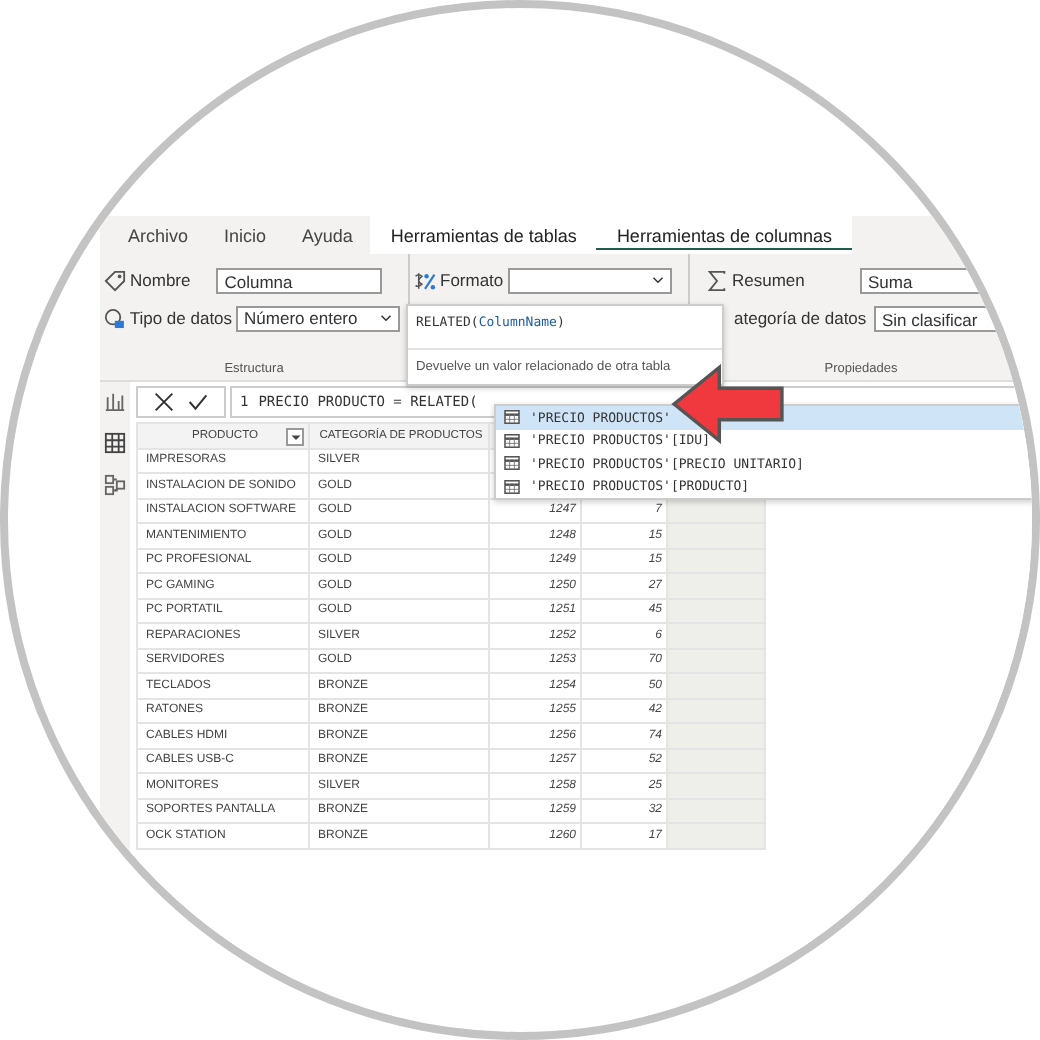  Describe the element at coordinates (589, 280) in the screenshot. I see `format-dropdown` at that location.